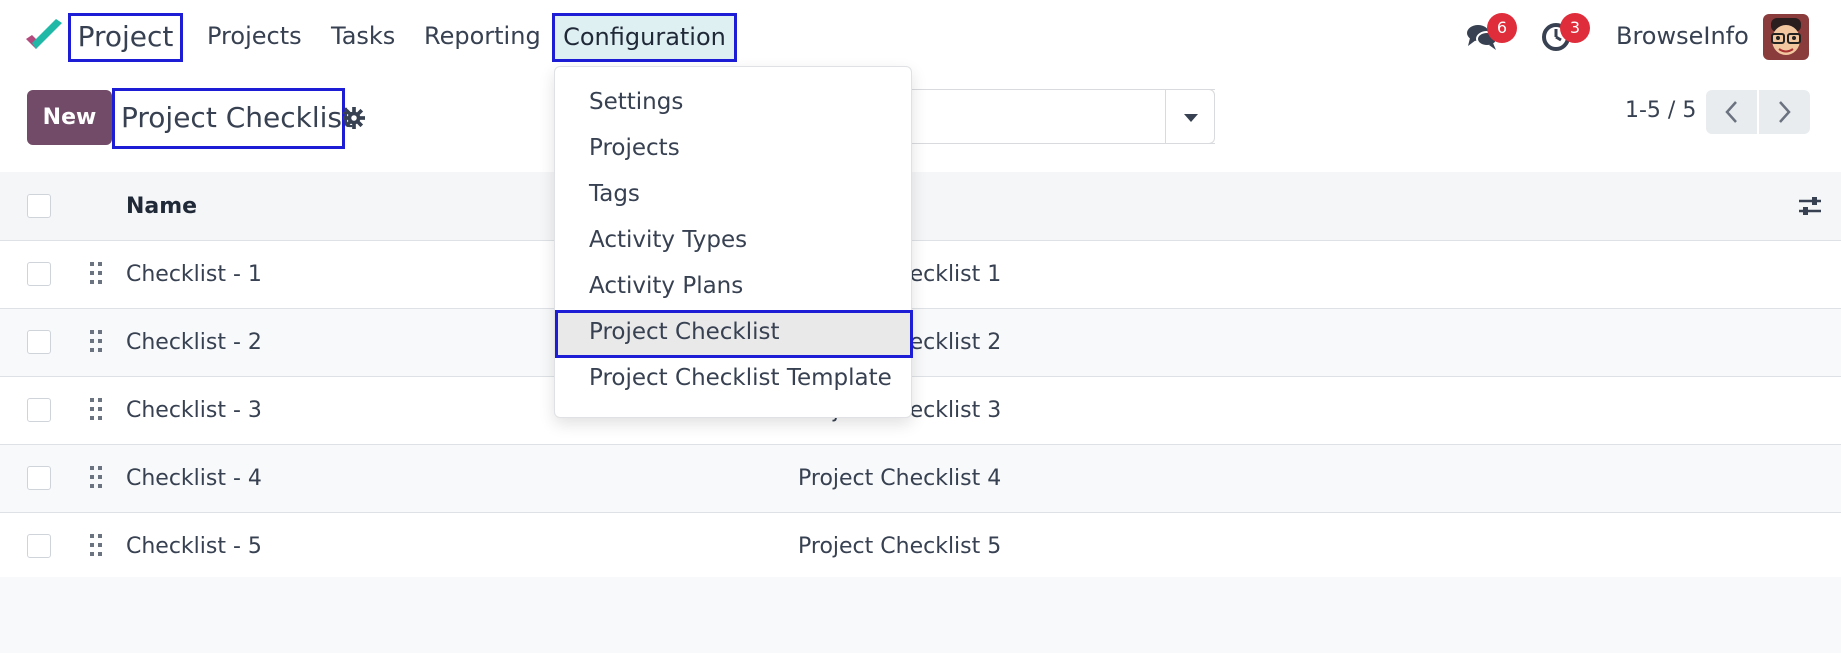  Describe the element at coordinates (194, 342) in the screenshot. I see `cell-name: Checklist - 2` at that location.